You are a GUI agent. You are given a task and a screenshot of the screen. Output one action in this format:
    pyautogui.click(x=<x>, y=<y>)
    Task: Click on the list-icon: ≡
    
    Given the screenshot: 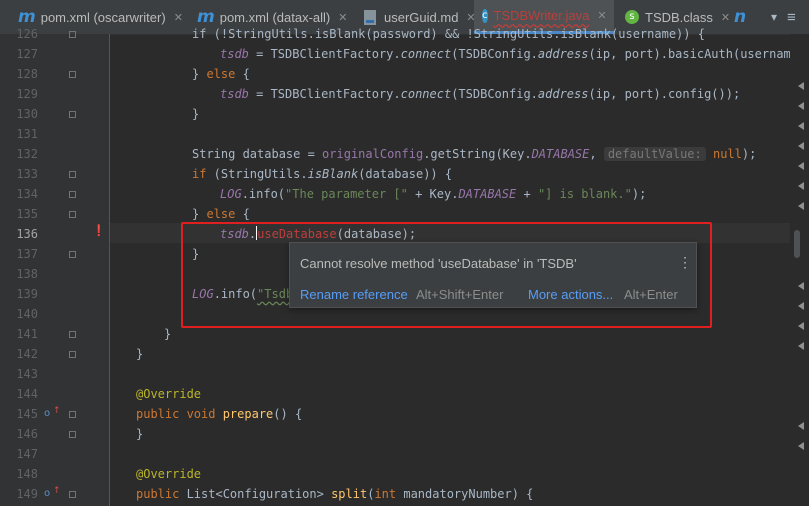 What is the action you would take?
    pyautogui.click(x=791, y=17)
    